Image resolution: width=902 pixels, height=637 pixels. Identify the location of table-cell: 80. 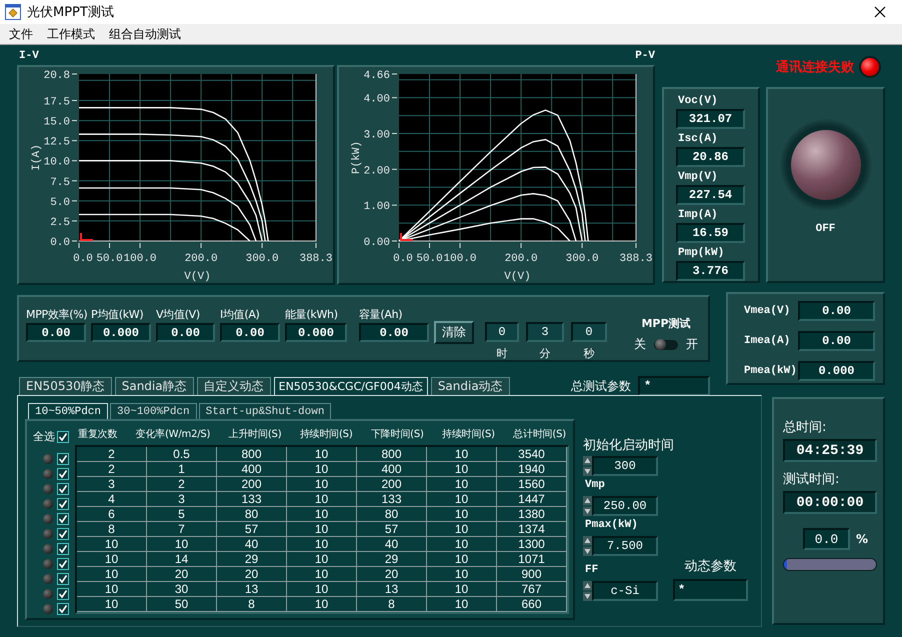
(252, 514).